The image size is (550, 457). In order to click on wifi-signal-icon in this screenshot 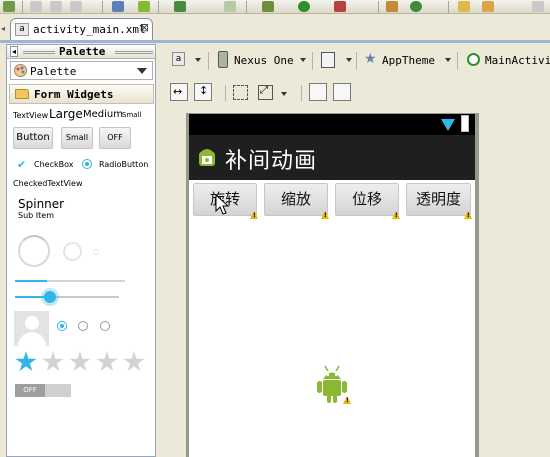, I will do `click(448, 125)`.